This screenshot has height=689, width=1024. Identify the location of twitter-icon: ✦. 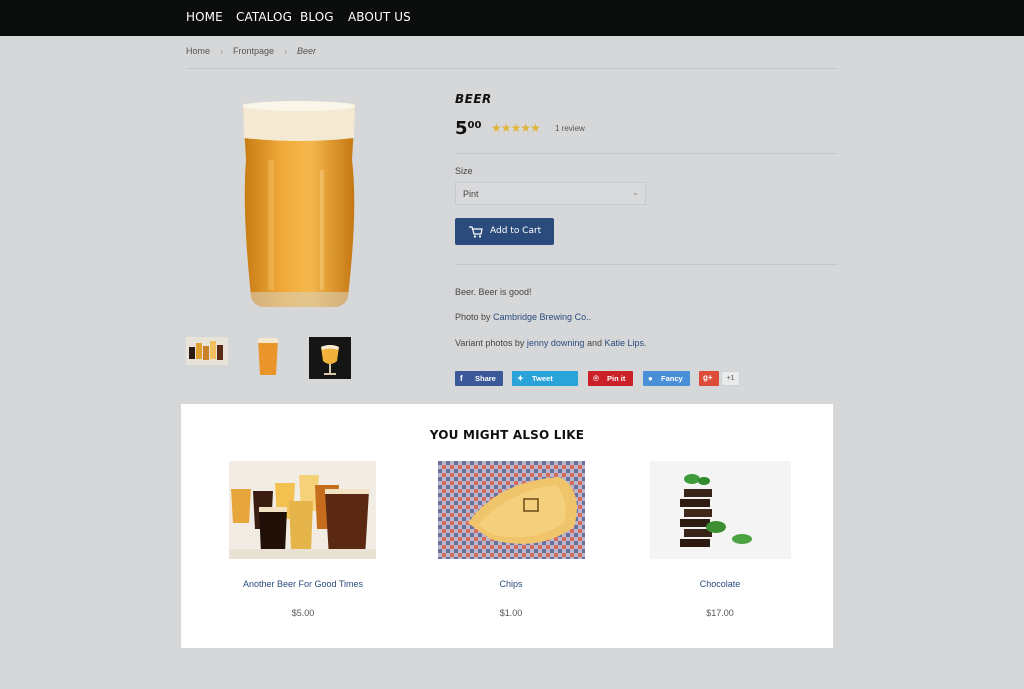
(520, 378).